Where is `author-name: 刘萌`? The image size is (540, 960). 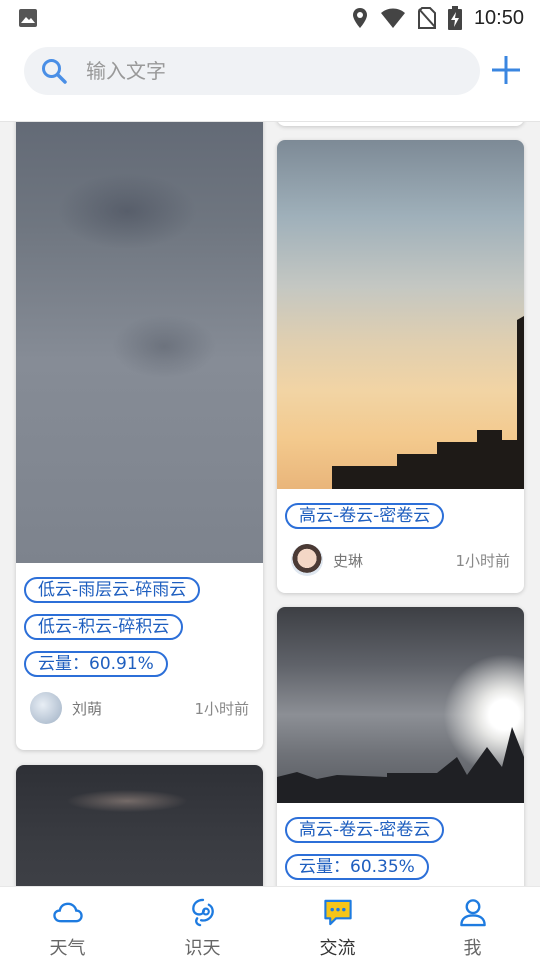
author-name: 刘萌 is located at coordinates (133, 708).